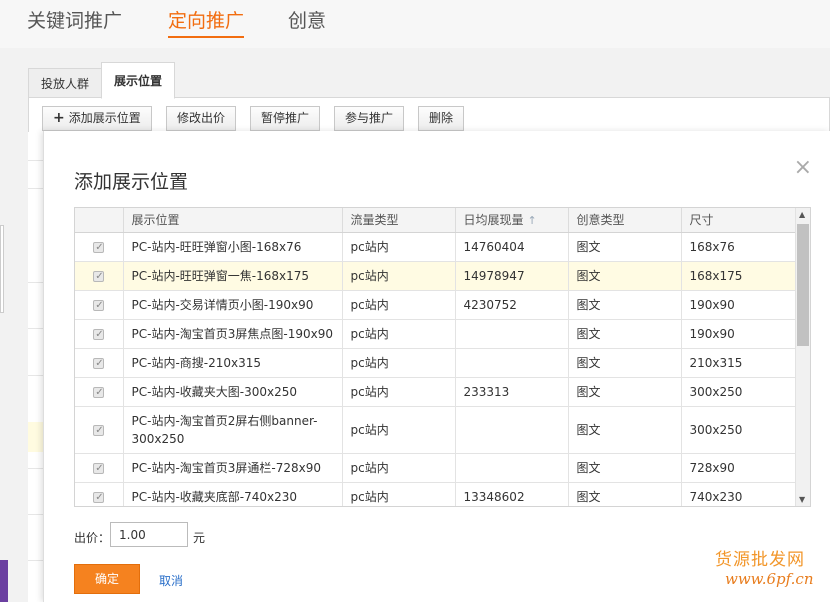  Describe the element at coordinates (36, 367) in the screenshot. I see `background-table` at that location.